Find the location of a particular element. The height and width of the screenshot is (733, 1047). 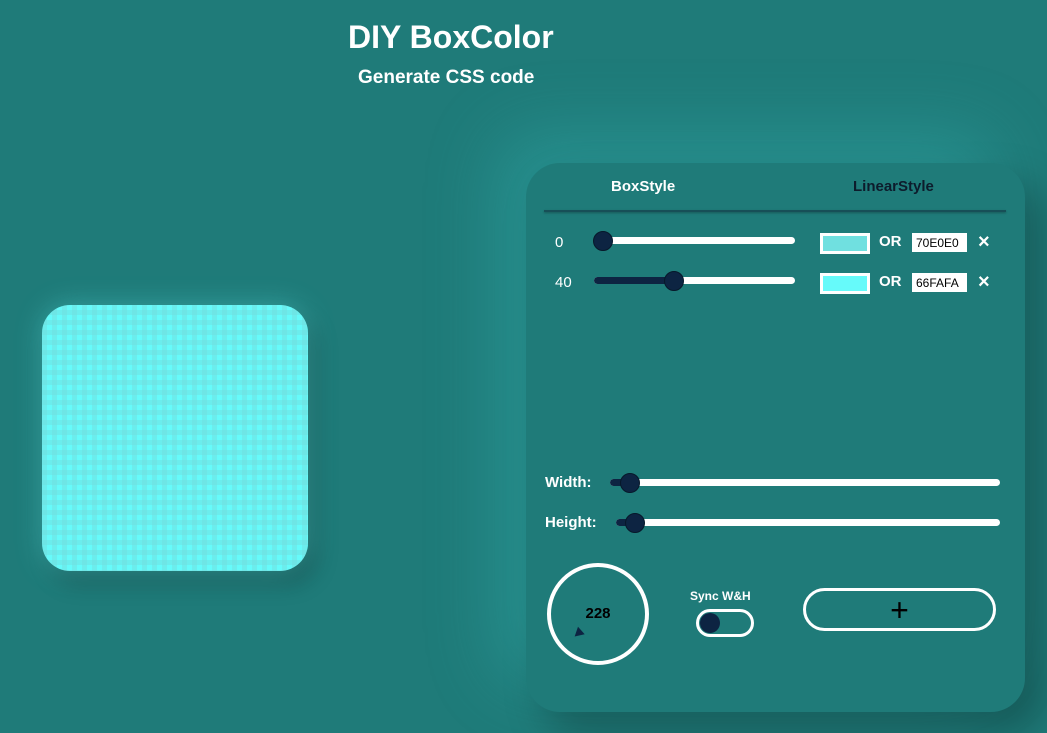

sync-toggle is located at coordinates (725, 623).